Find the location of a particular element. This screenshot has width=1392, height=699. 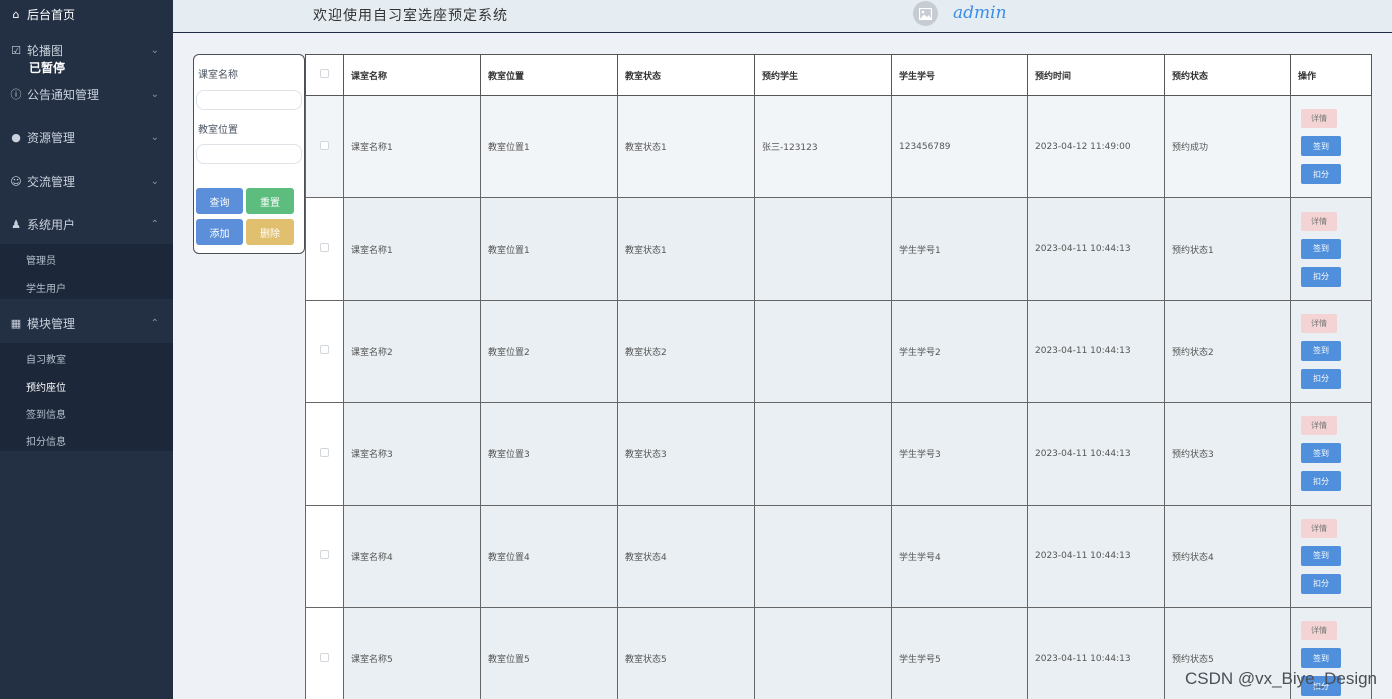

sidebar-subitem-reserve-seat: 预约座位 is located at coordinates (46, 386).